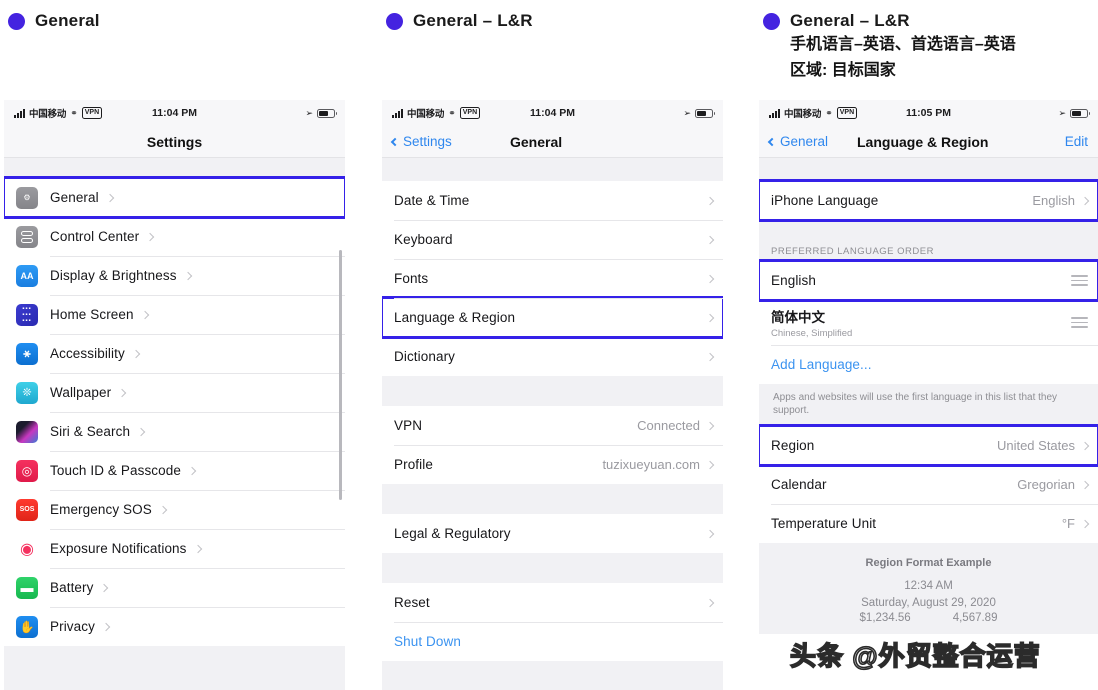 The image size is (1098, 690). What do you see at coordinates (772, 141) in the screenshot?
I see `chevron-left-icon` at bounding box center [772, 141].